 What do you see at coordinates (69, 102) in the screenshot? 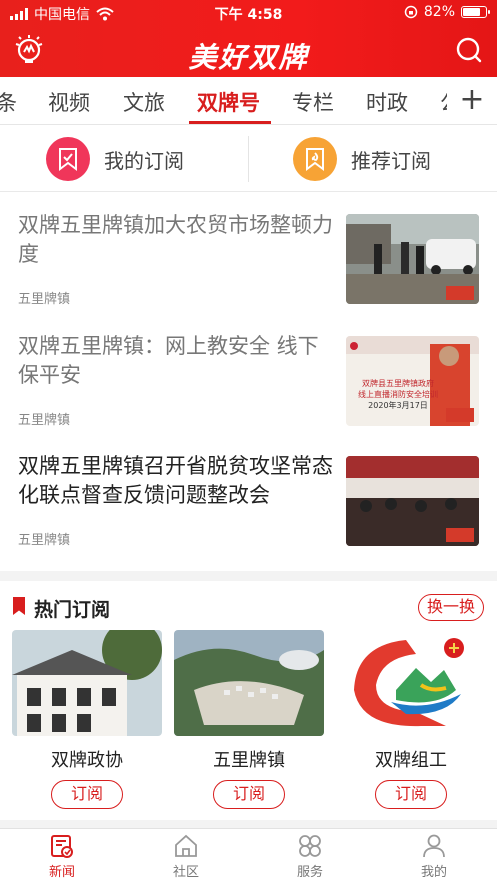
I see `tab-video: 视频` at bounding box center [69, 102].